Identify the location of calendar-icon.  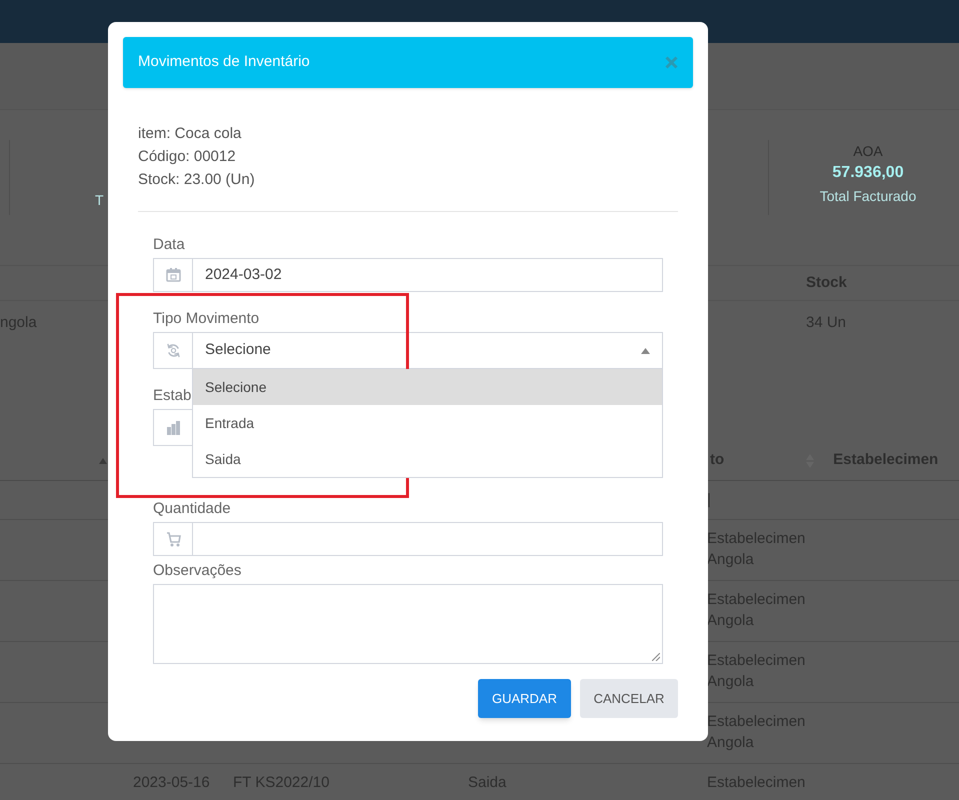
(173, 275).